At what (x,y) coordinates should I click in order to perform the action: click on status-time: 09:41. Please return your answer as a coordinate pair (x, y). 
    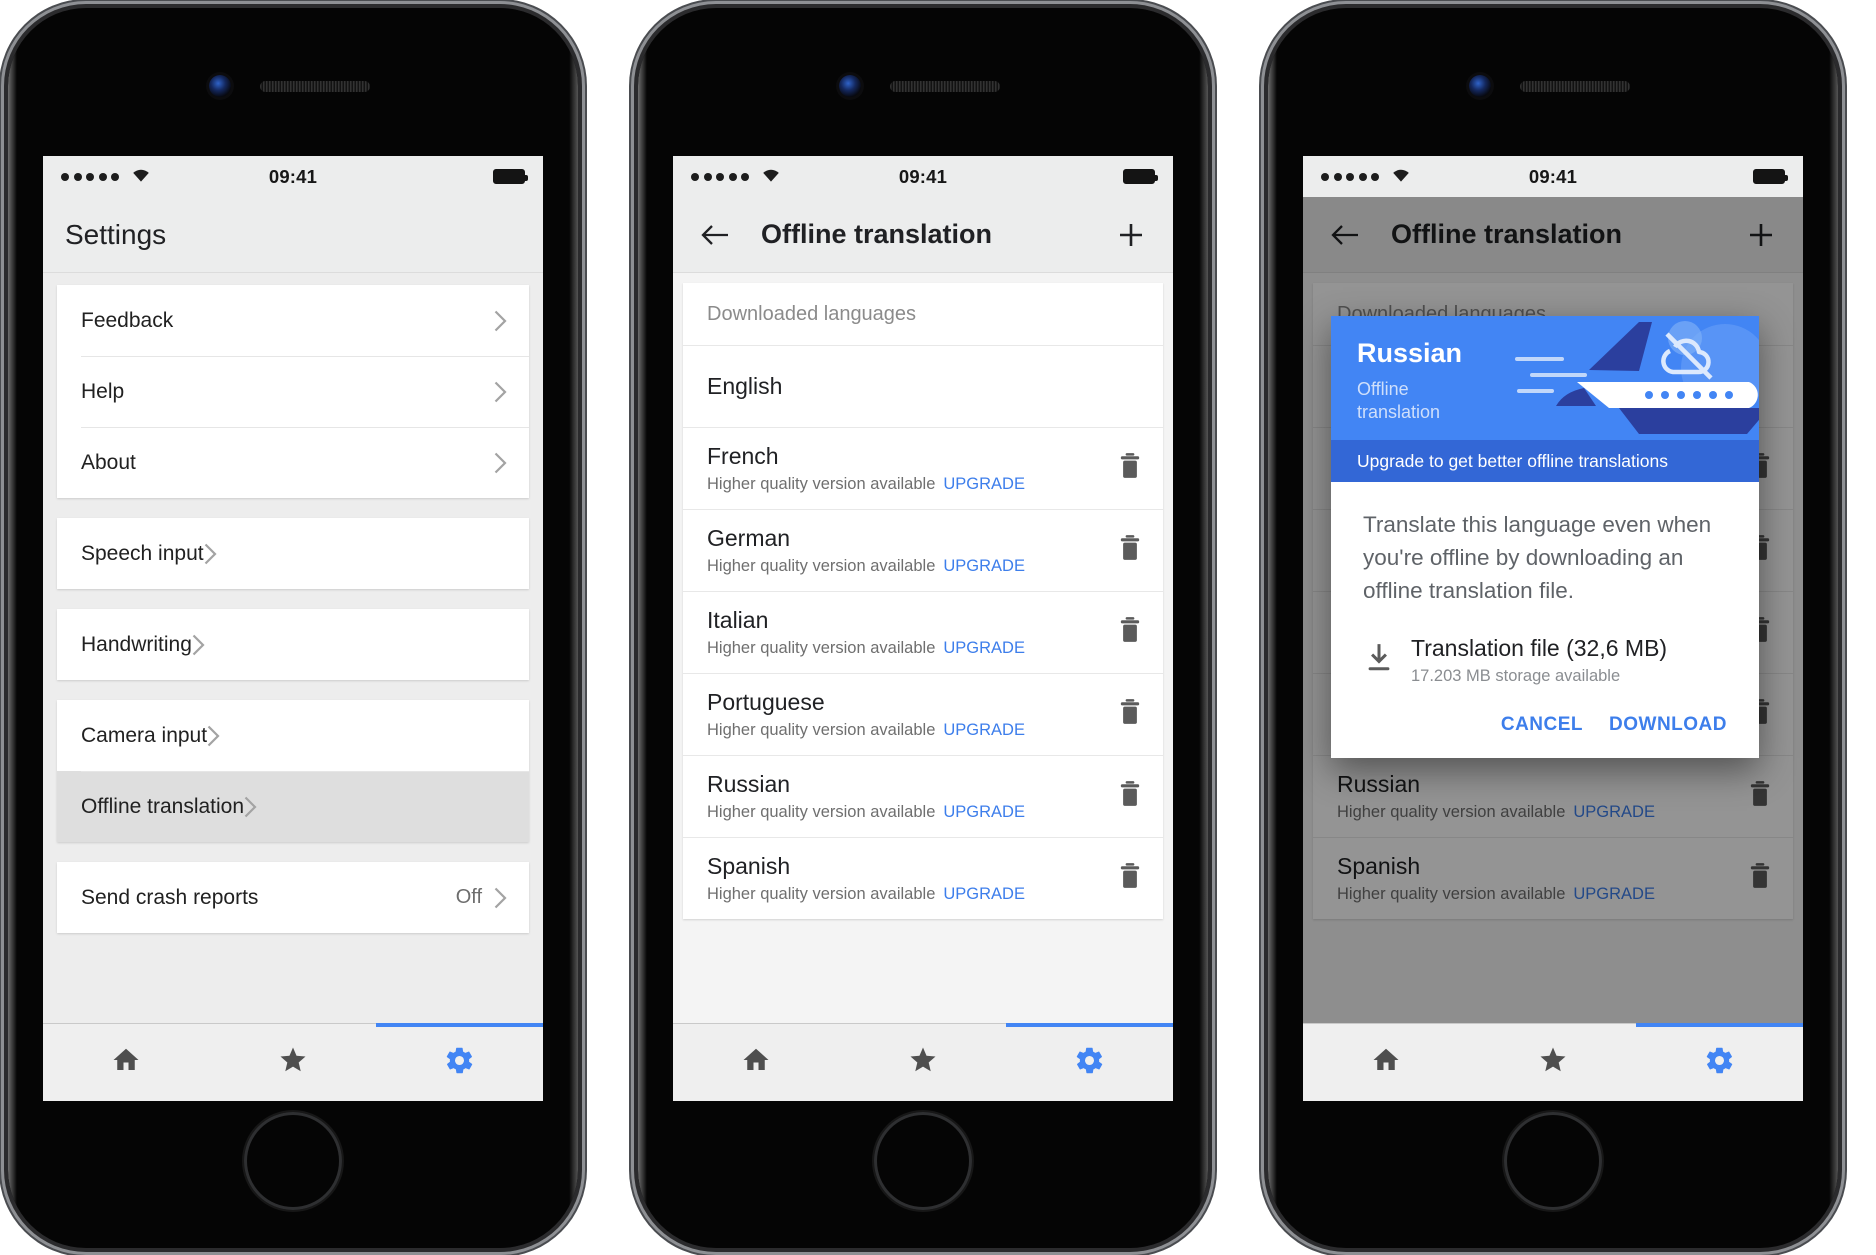
    Looking at the image, I should click on (923, 176).